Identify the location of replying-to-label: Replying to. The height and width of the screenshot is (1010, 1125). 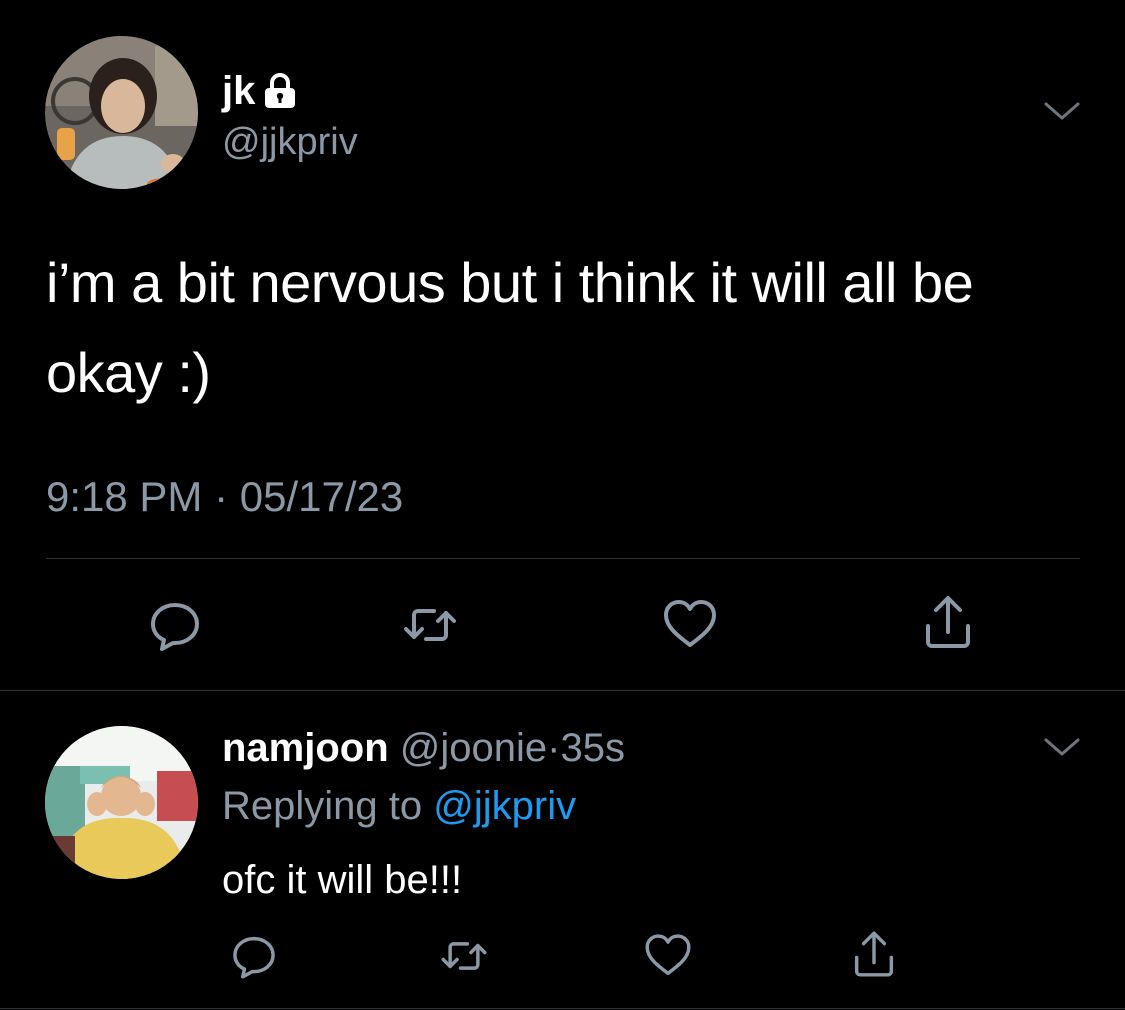
(322, 806).